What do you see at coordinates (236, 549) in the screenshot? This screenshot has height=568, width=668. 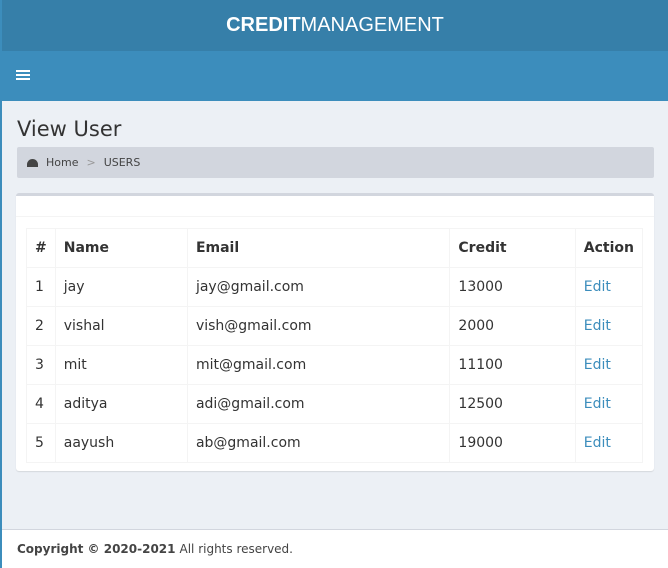 I see `footer-rights: All rights reserved.` at bounding box center [236, 549].